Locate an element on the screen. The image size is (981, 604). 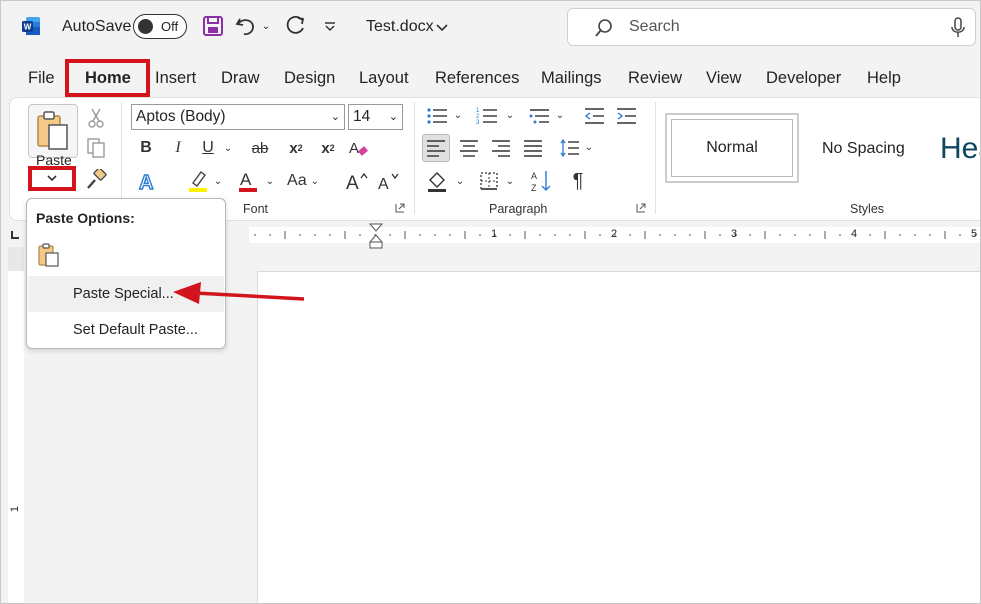
style-no-spacing: No Spacing is located at coordinates (863, 149).